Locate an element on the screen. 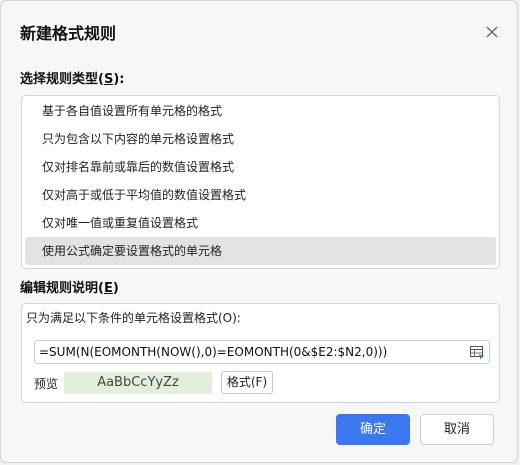  rule-type-item: 只为包含以下内容的单元格设置格式 is located at coordinates (260, 139).